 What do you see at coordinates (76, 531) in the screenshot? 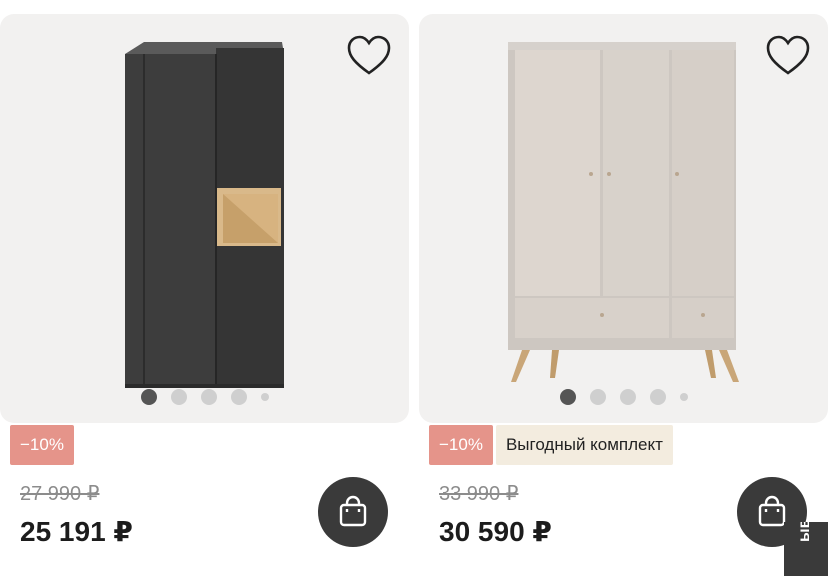
I see `price: 25 191 ₽` at bounding box center [76, 531].